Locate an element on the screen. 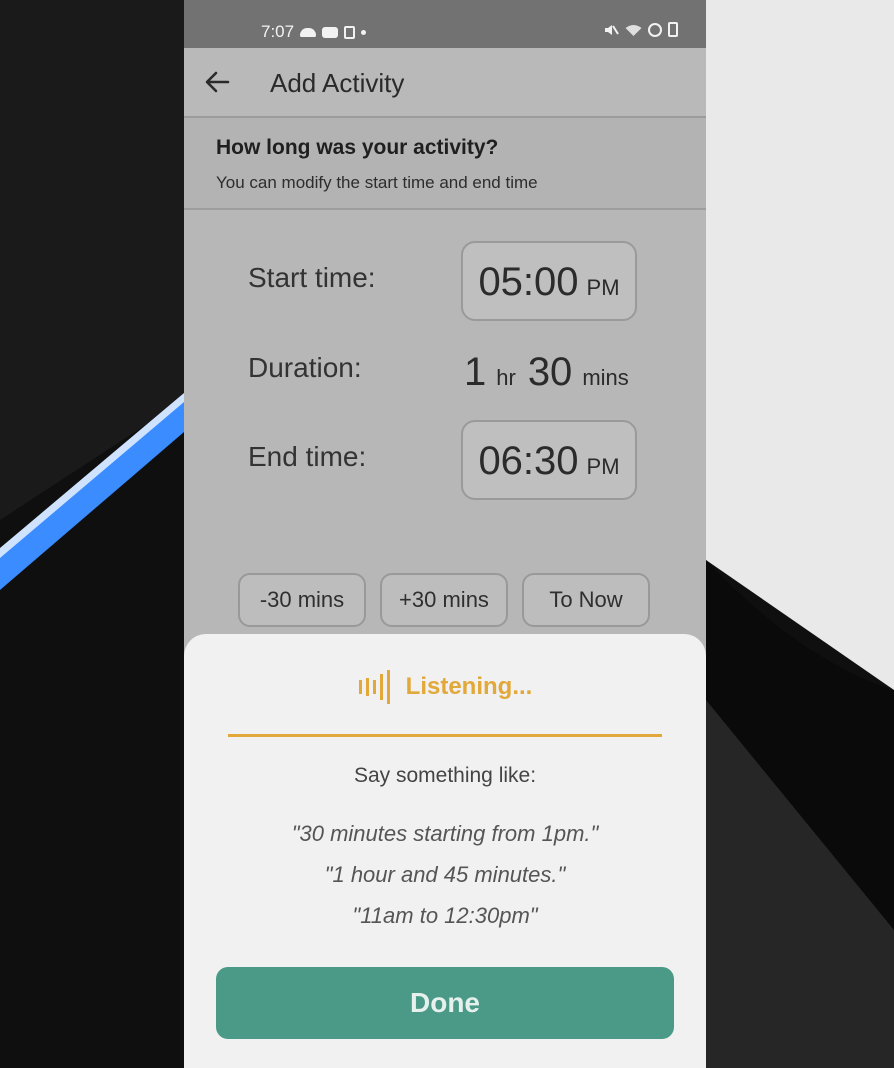 This screenshot has width=894, height=1068. cloud-icon is located at coordinates (308, 32).